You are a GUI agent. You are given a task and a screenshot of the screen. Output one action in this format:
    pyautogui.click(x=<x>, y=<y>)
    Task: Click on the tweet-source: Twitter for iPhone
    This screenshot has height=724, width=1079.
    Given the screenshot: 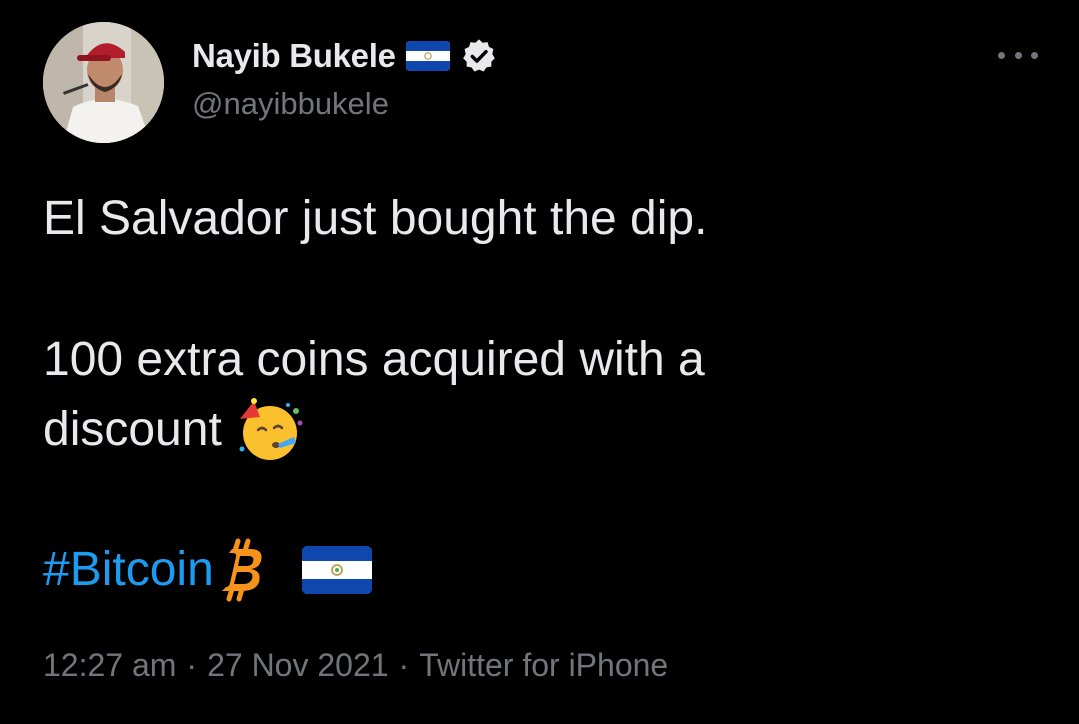 What is the action you would take?
    pyautogui.click(x=543, y=665)
    